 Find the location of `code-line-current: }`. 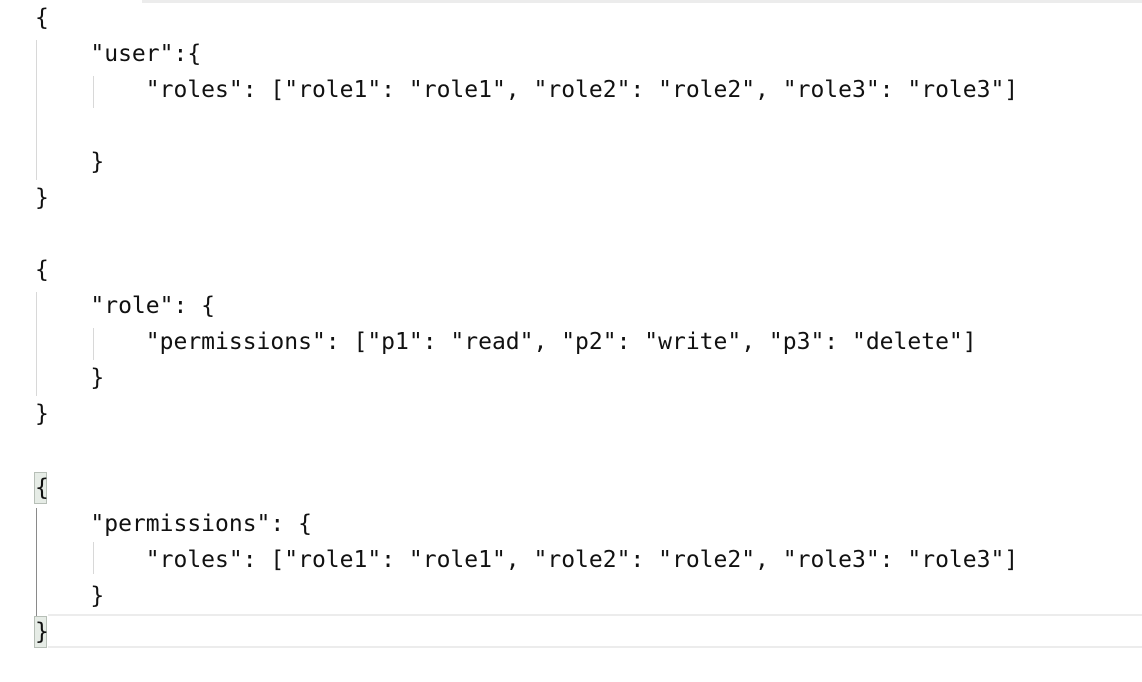

code-line-current: } is located at coordinates (42, 632).